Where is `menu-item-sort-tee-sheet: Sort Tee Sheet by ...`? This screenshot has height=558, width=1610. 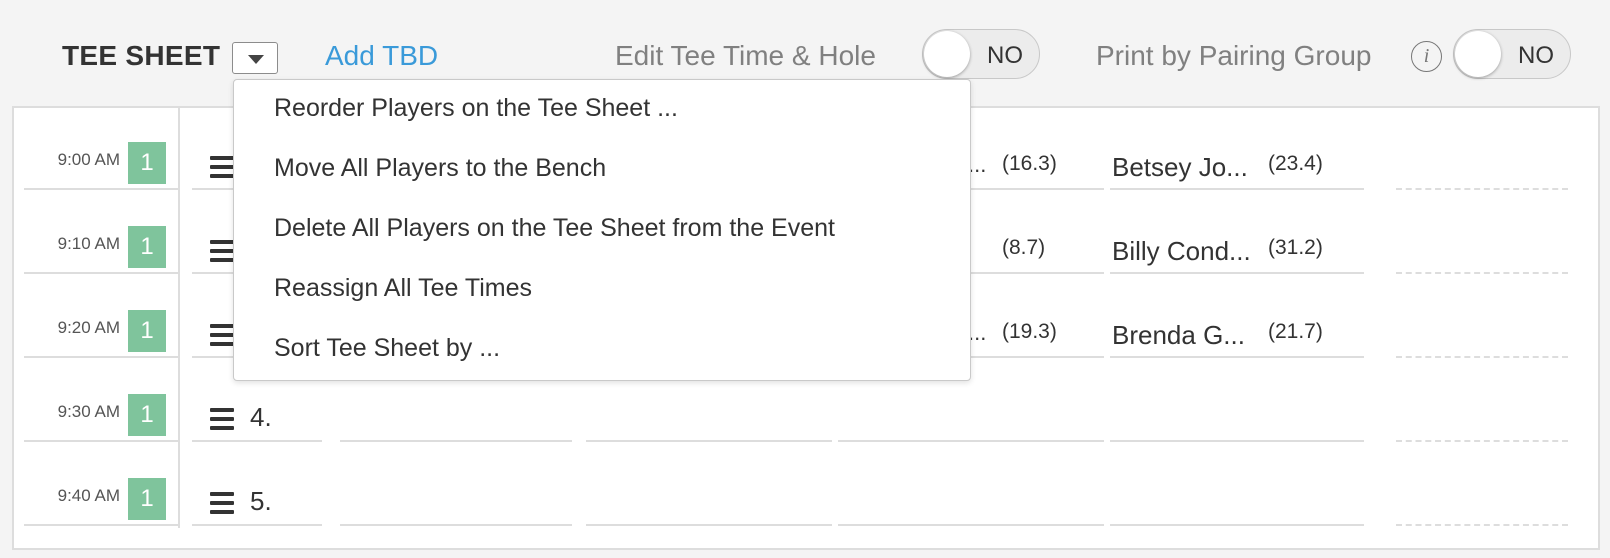 menu-item-sort-tee-sheet: Sort Tee Sheet by ... is located at coordinates (387, 348).